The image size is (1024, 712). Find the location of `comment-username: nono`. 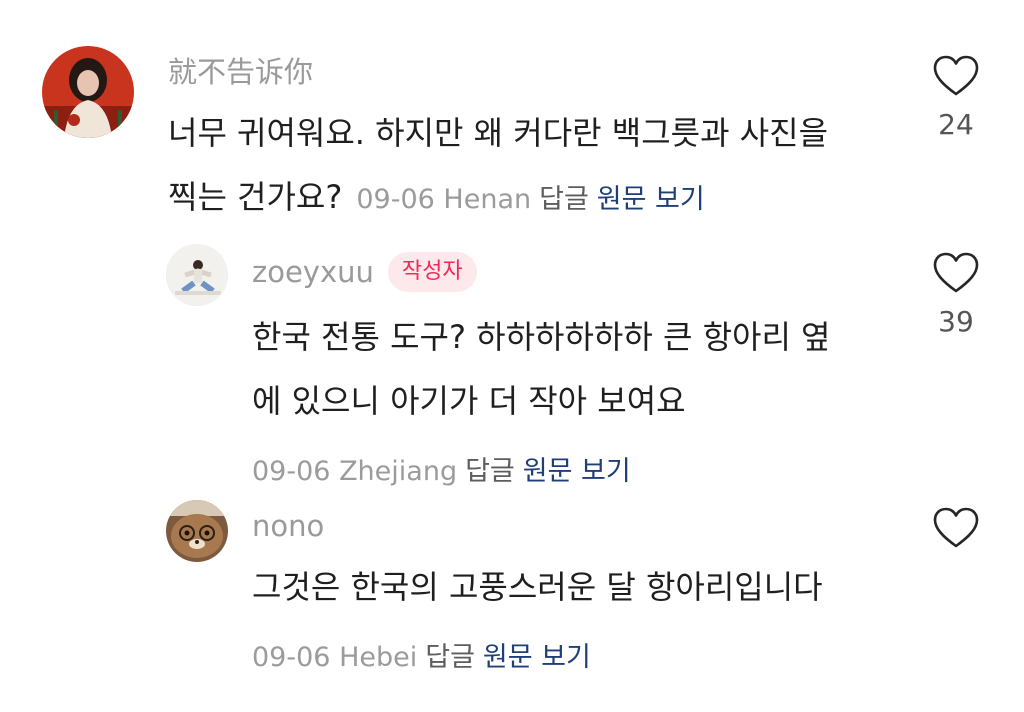

comment-username: nono is located at coordinates (537, 526).